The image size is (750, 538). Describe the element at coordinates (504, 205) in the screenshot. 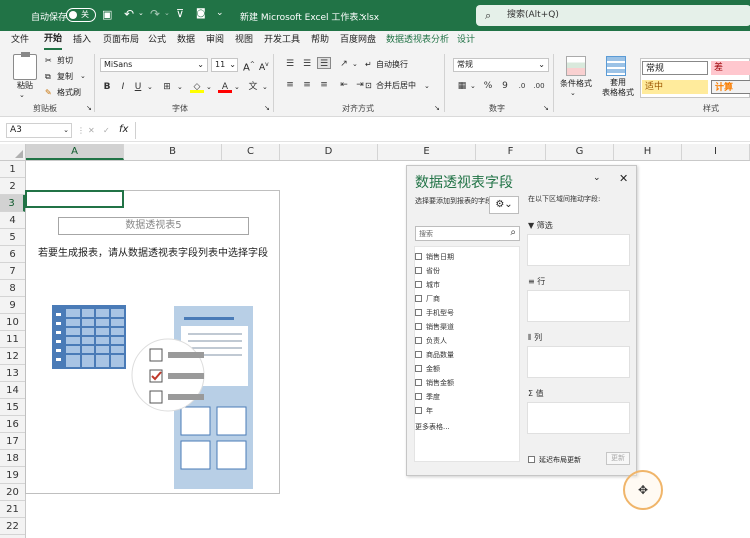

I see `gear-icon: ⚙⌄` at that location.